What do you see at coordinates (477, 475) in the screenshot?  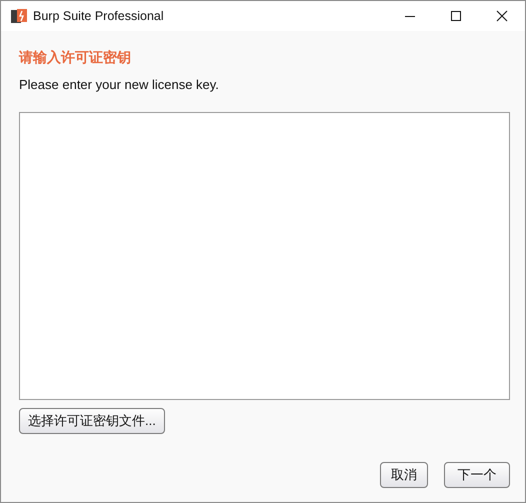 I see `next-button: 下一个` at bounding box center [477, 475].